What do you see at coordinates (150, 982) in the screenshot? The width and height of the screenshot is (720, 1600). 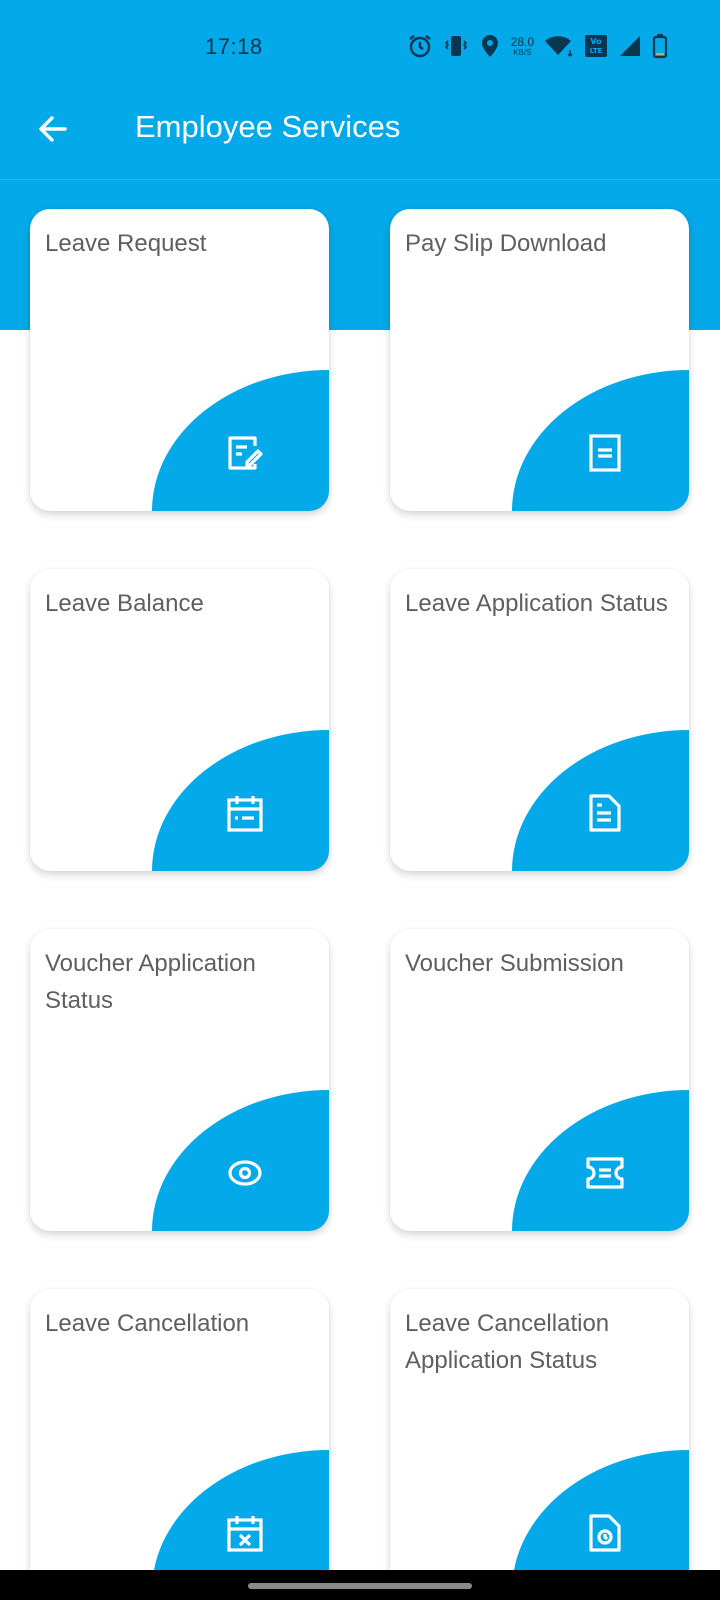 I see `card-title: Voucher Application Status` at bounding box center [150, 982].